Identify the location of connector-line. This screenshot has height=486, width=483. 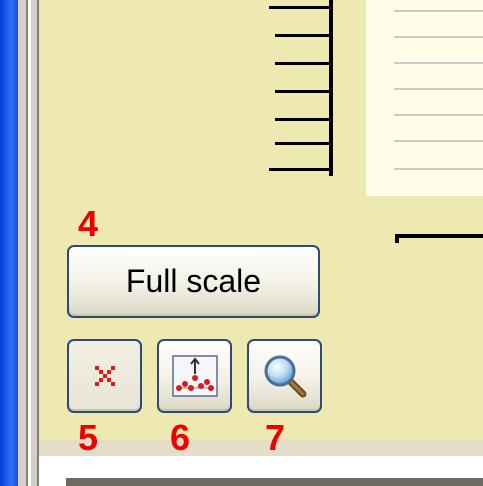
(439, 236).